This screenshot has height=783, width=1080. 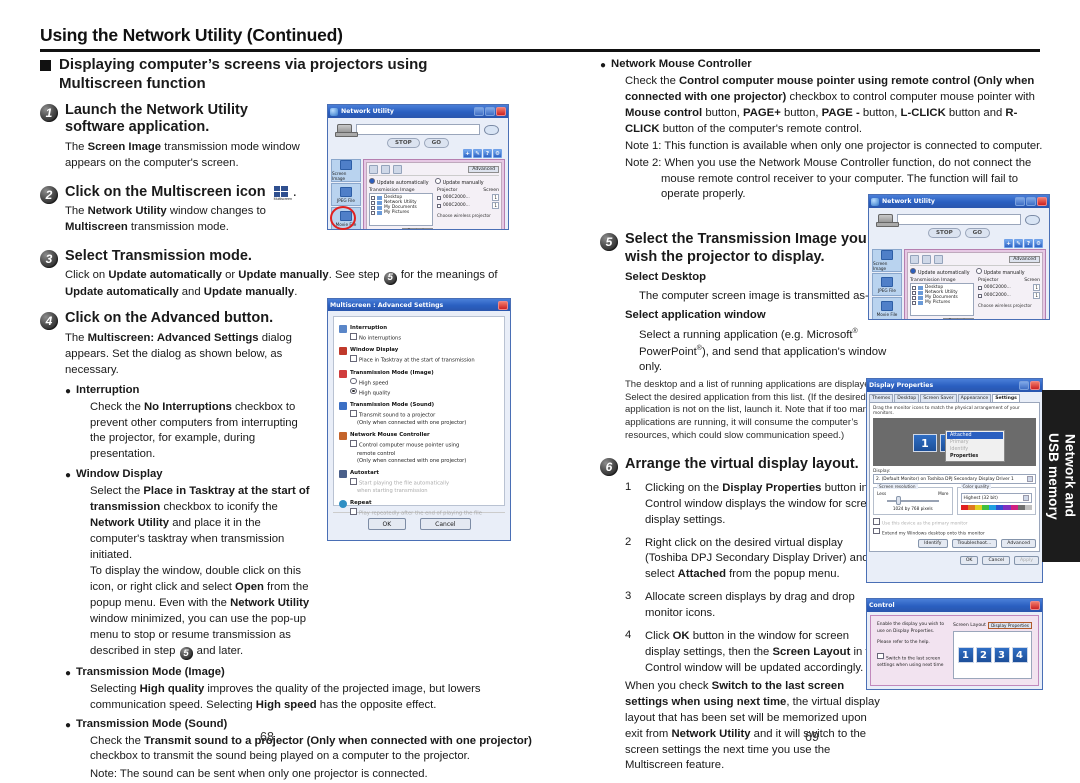 I want to click on menu-item-attached: Attached, so click(x=975, y=435).